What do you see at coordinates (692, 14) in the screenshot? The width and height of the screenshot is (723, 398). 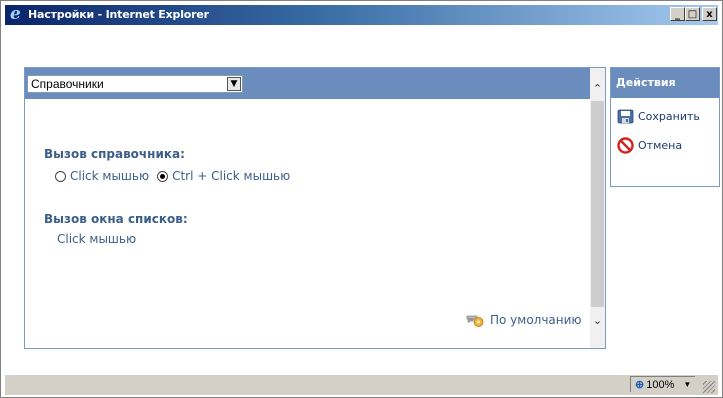 I see `maximize-button: □` at bounding box center [692, 14].